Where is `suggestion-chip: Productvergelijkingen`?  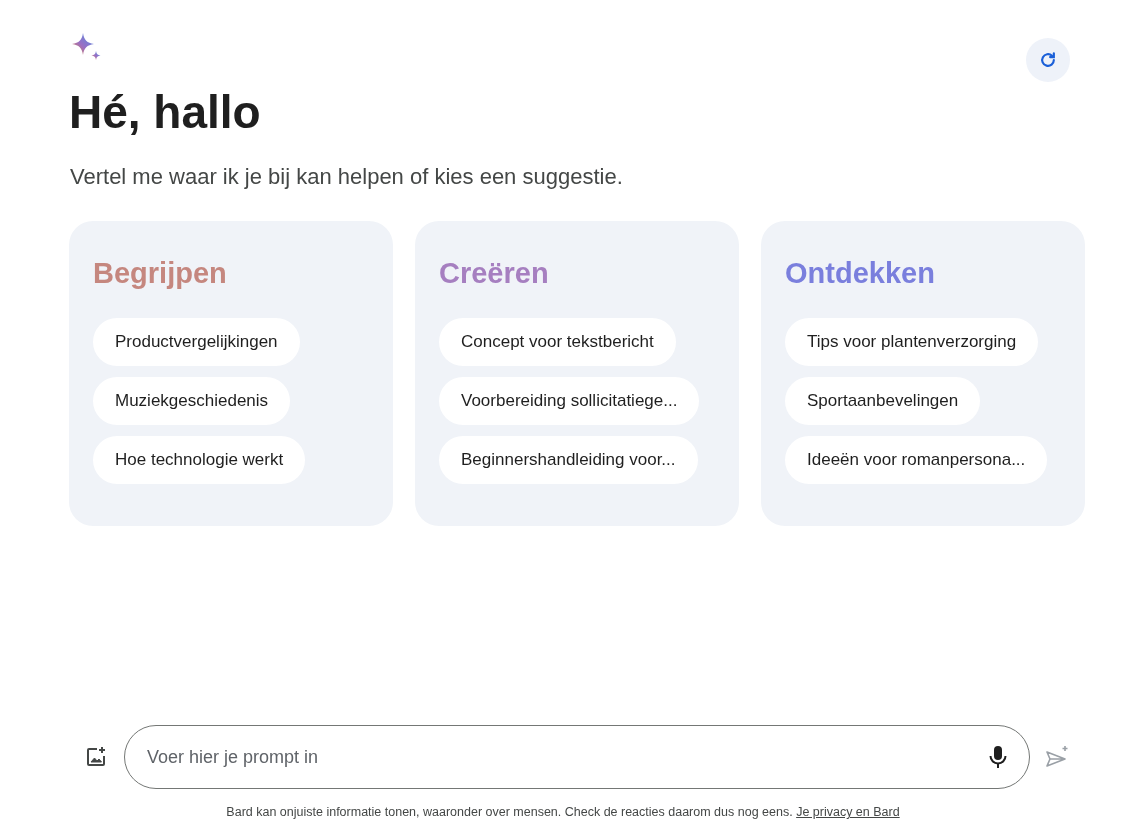 suggestion-chip: Productvergelijkingen is located at coordinates (196, 342).